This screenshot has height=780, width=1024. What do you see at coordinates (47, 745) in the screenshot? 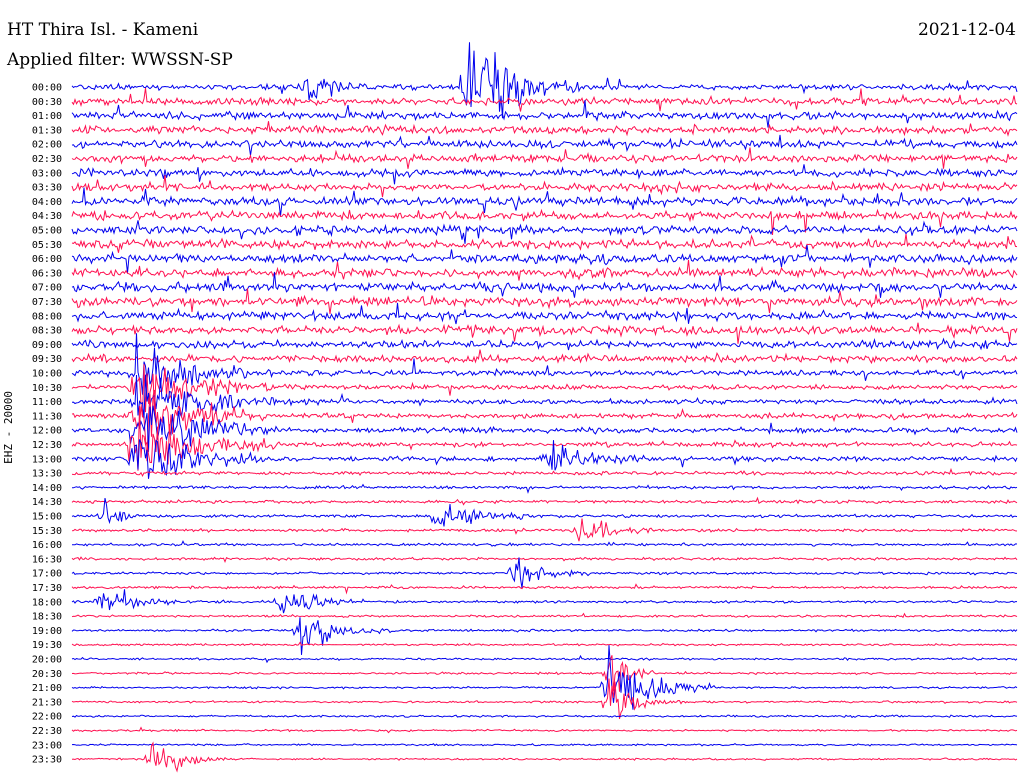
I see `row-label: 23:00` at bounding box center [47, 745].